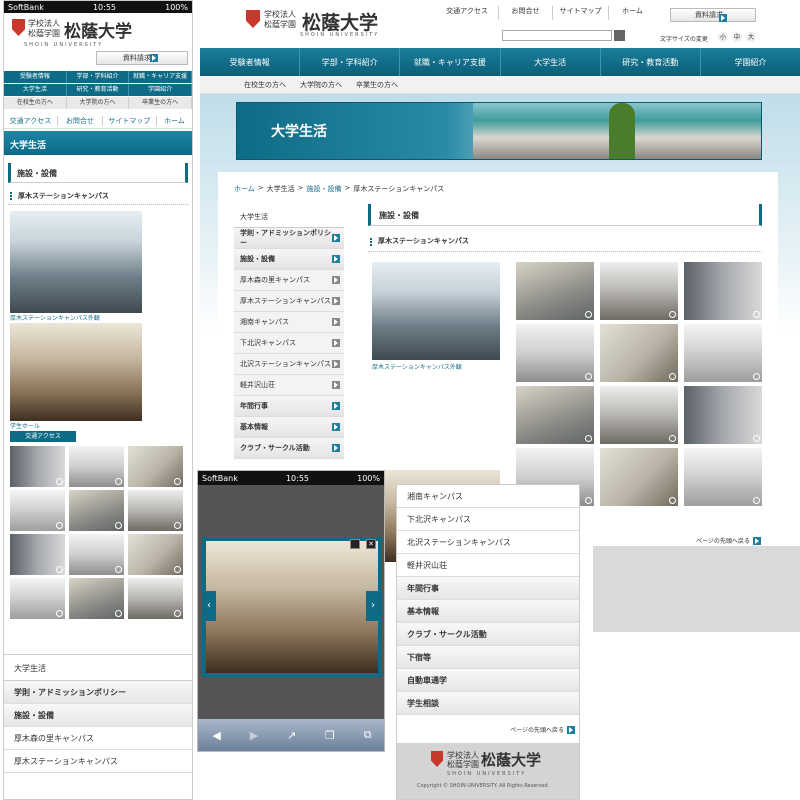 Image resolution: width=800 pixels, height=800 pixels. I want to click on nav-item-0: 受験者情報, so click(250, 62).